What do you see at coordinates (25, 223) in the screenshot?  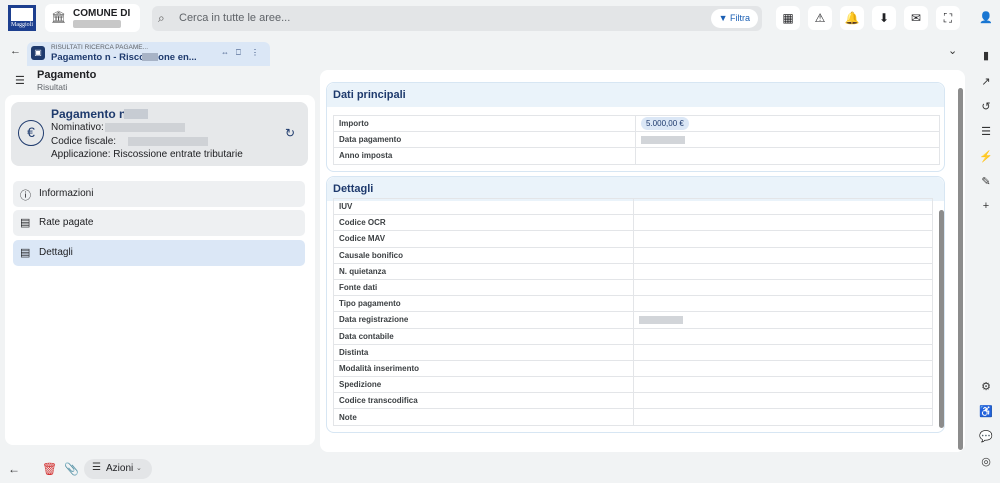 I see `document-icon: ▤` at bounding box center [25, 223].